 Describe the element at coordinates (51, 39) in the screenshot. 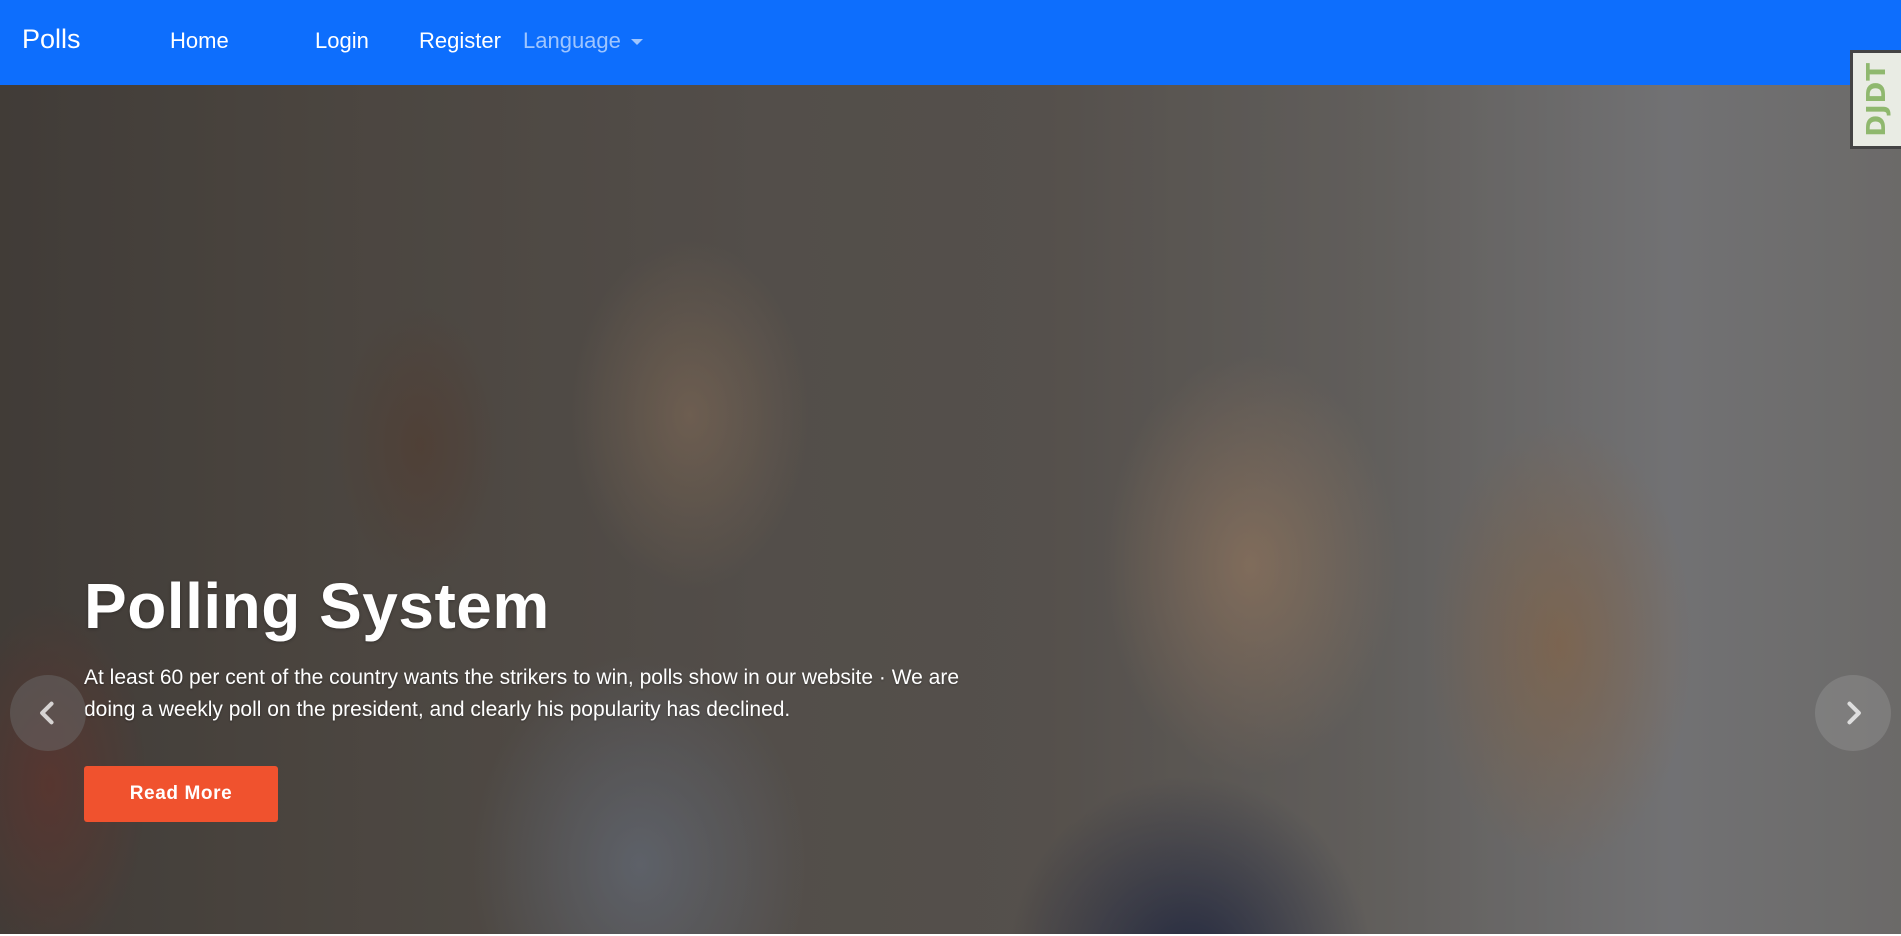

I see `brand-link: Polls` at that location.